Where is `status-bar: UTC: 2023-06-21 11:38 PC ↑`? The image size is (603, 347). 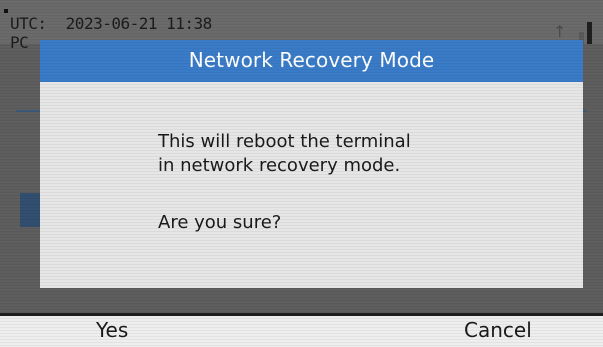 status-bar: UTC: 2023-06-21 11:38 PC ↑ is located at coordinates (301, 26).